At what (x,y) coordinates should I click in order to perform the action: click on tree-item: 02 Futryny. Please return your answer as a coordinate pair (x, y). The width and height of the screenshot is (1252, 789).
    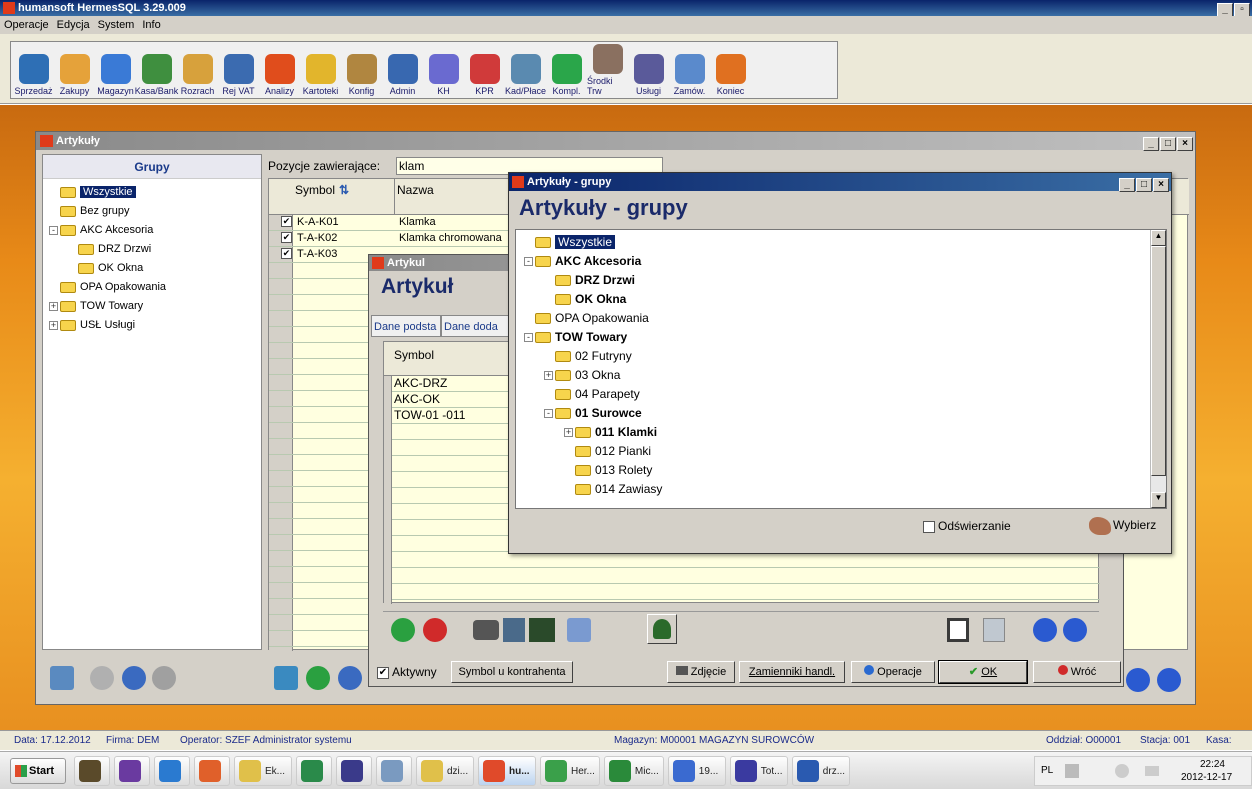
    Looking at the image, I should click on (845, 356).